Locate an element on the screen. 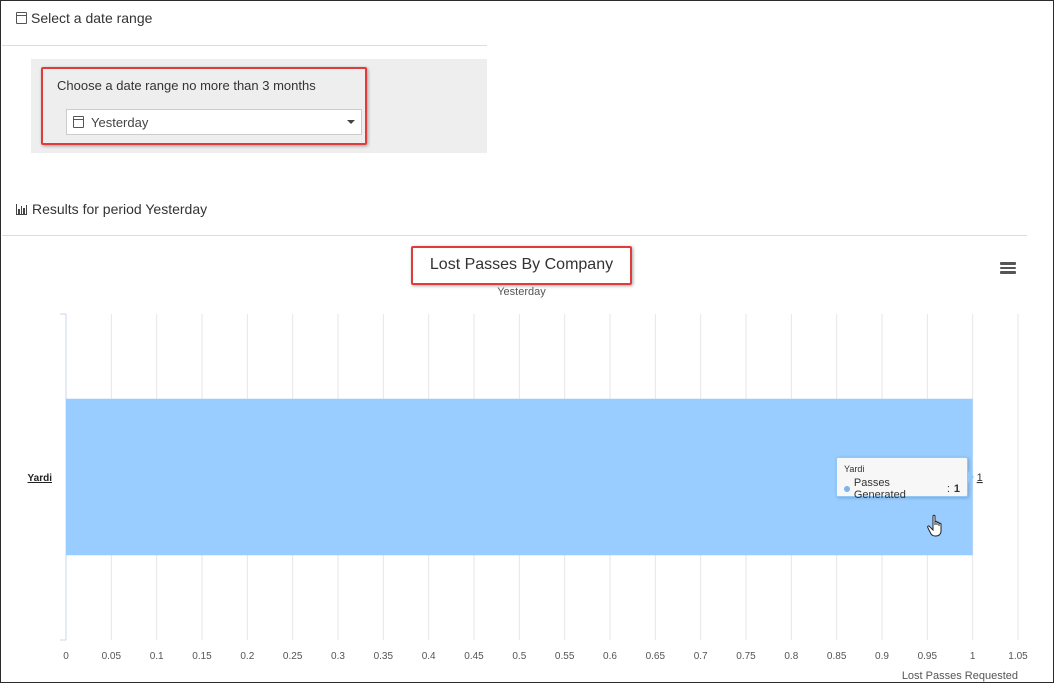  x-tick-label: 0.1 is located at coordinates (157, 656).